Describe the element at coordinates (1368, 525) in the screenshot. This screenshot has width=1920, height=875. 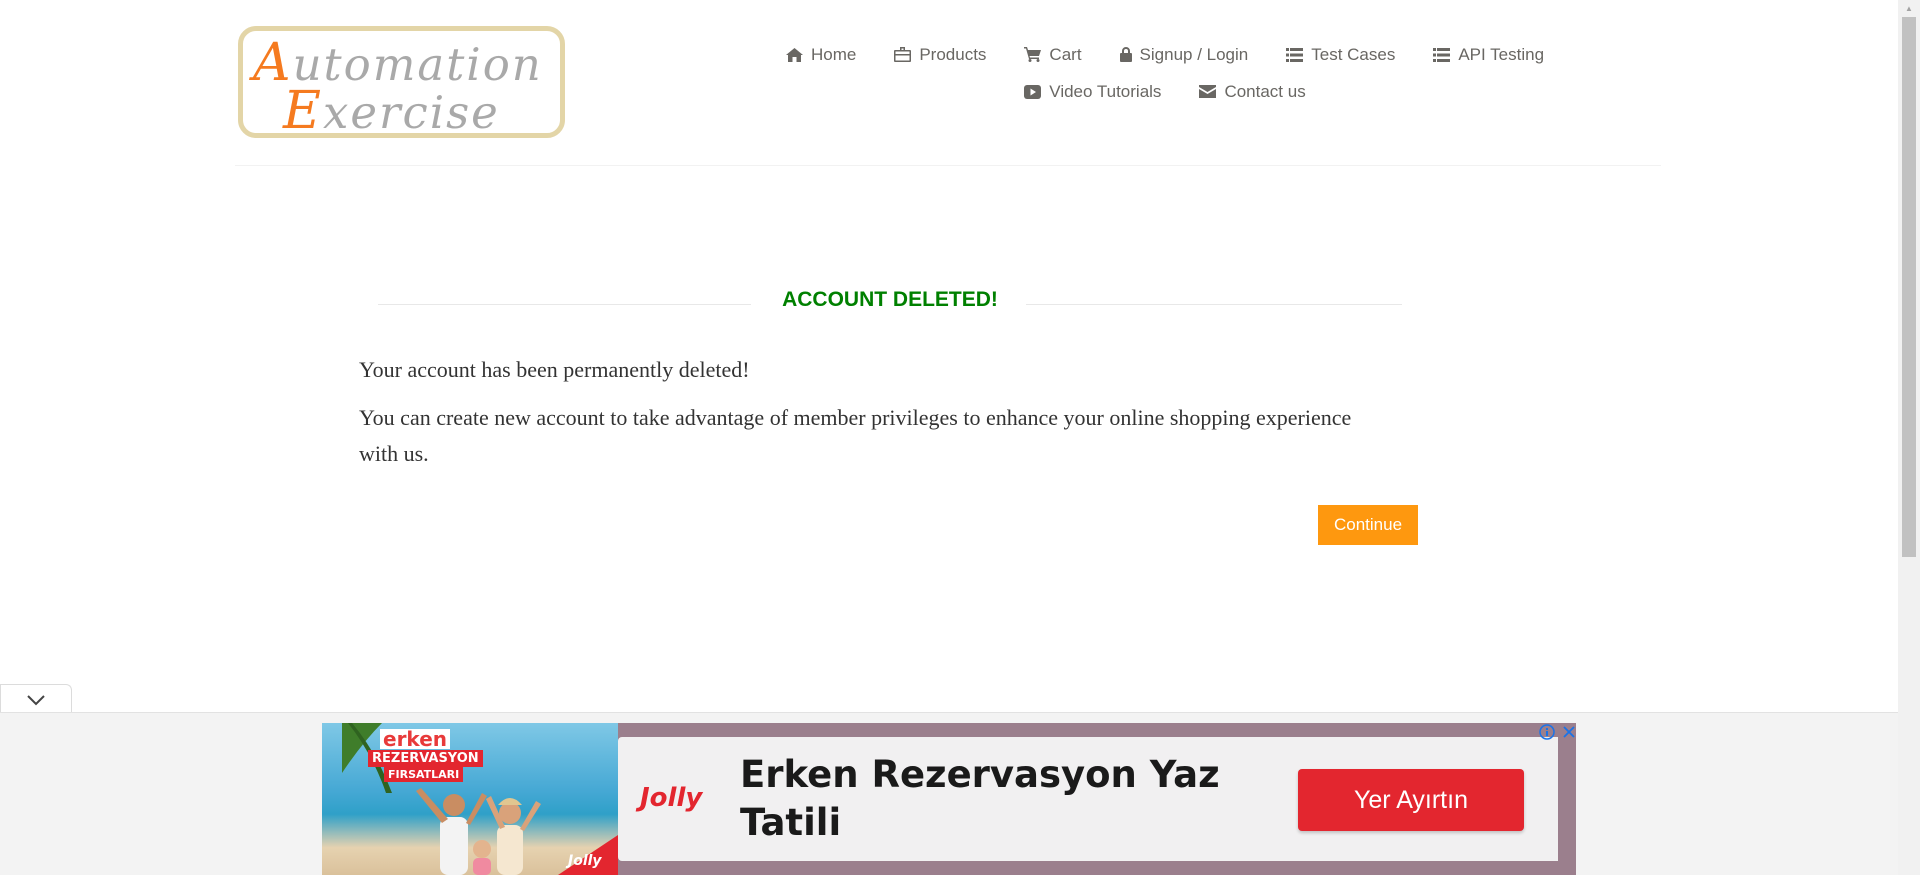
I see `continue-button: Continue` at that location.